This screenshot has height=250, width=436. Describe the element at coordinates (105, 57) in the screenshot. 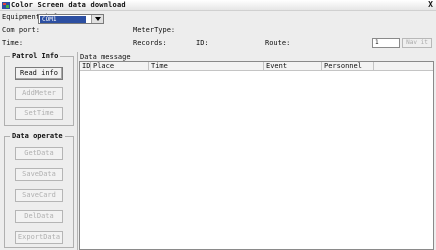

I see `data-message-label: Data message` at that location.